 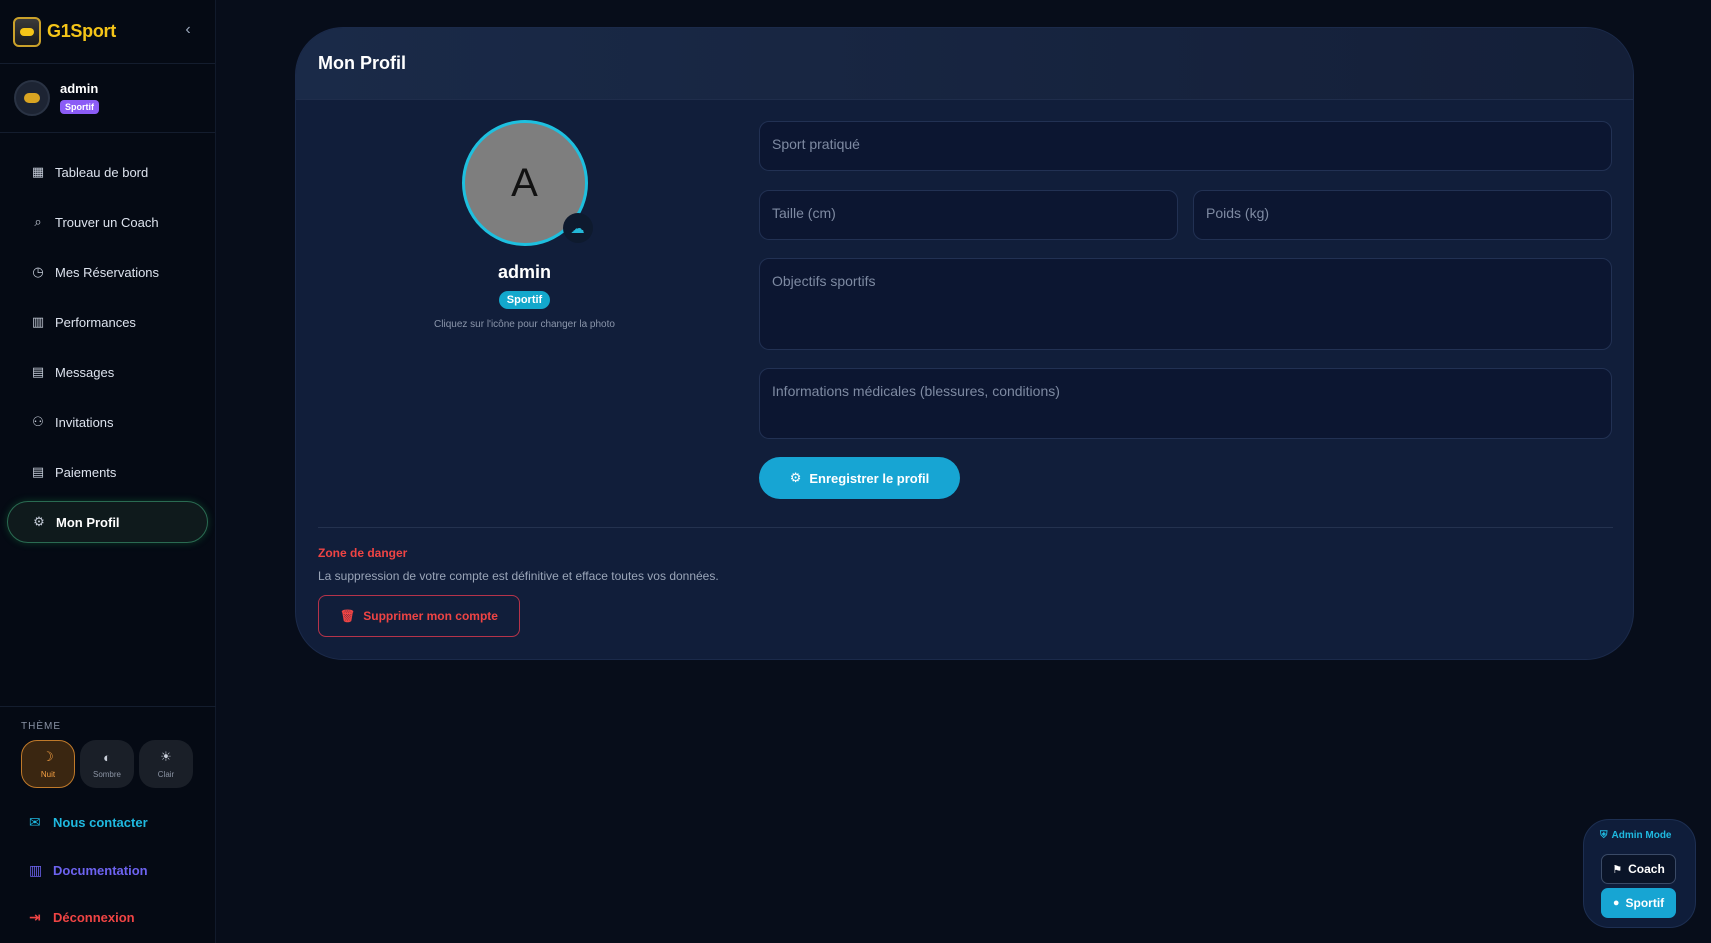 I want to click on sidebar-item-dashboard: ▦ Tableau de bord, so click(x=107, y=172).